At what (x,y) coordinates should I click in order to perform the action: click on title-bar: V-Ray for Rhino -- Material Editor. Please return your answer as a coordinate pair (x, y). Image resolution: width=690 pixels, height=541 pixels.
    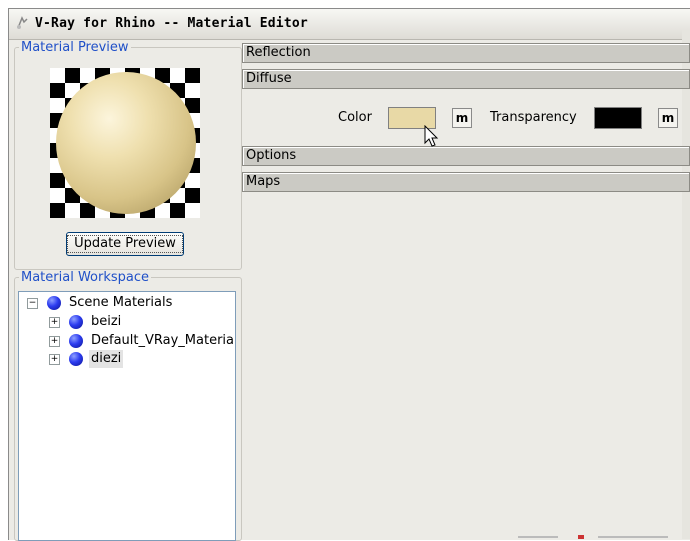
    Looking at the image, I should click on (349, 24).